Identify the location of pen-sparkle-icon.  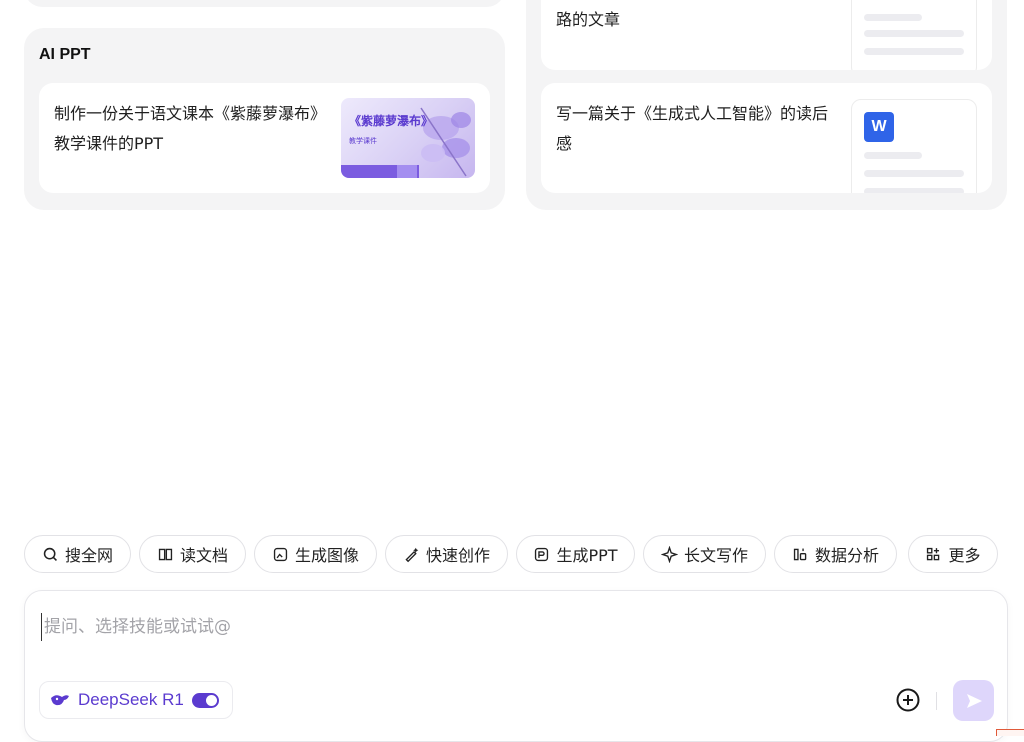
(412, 554).